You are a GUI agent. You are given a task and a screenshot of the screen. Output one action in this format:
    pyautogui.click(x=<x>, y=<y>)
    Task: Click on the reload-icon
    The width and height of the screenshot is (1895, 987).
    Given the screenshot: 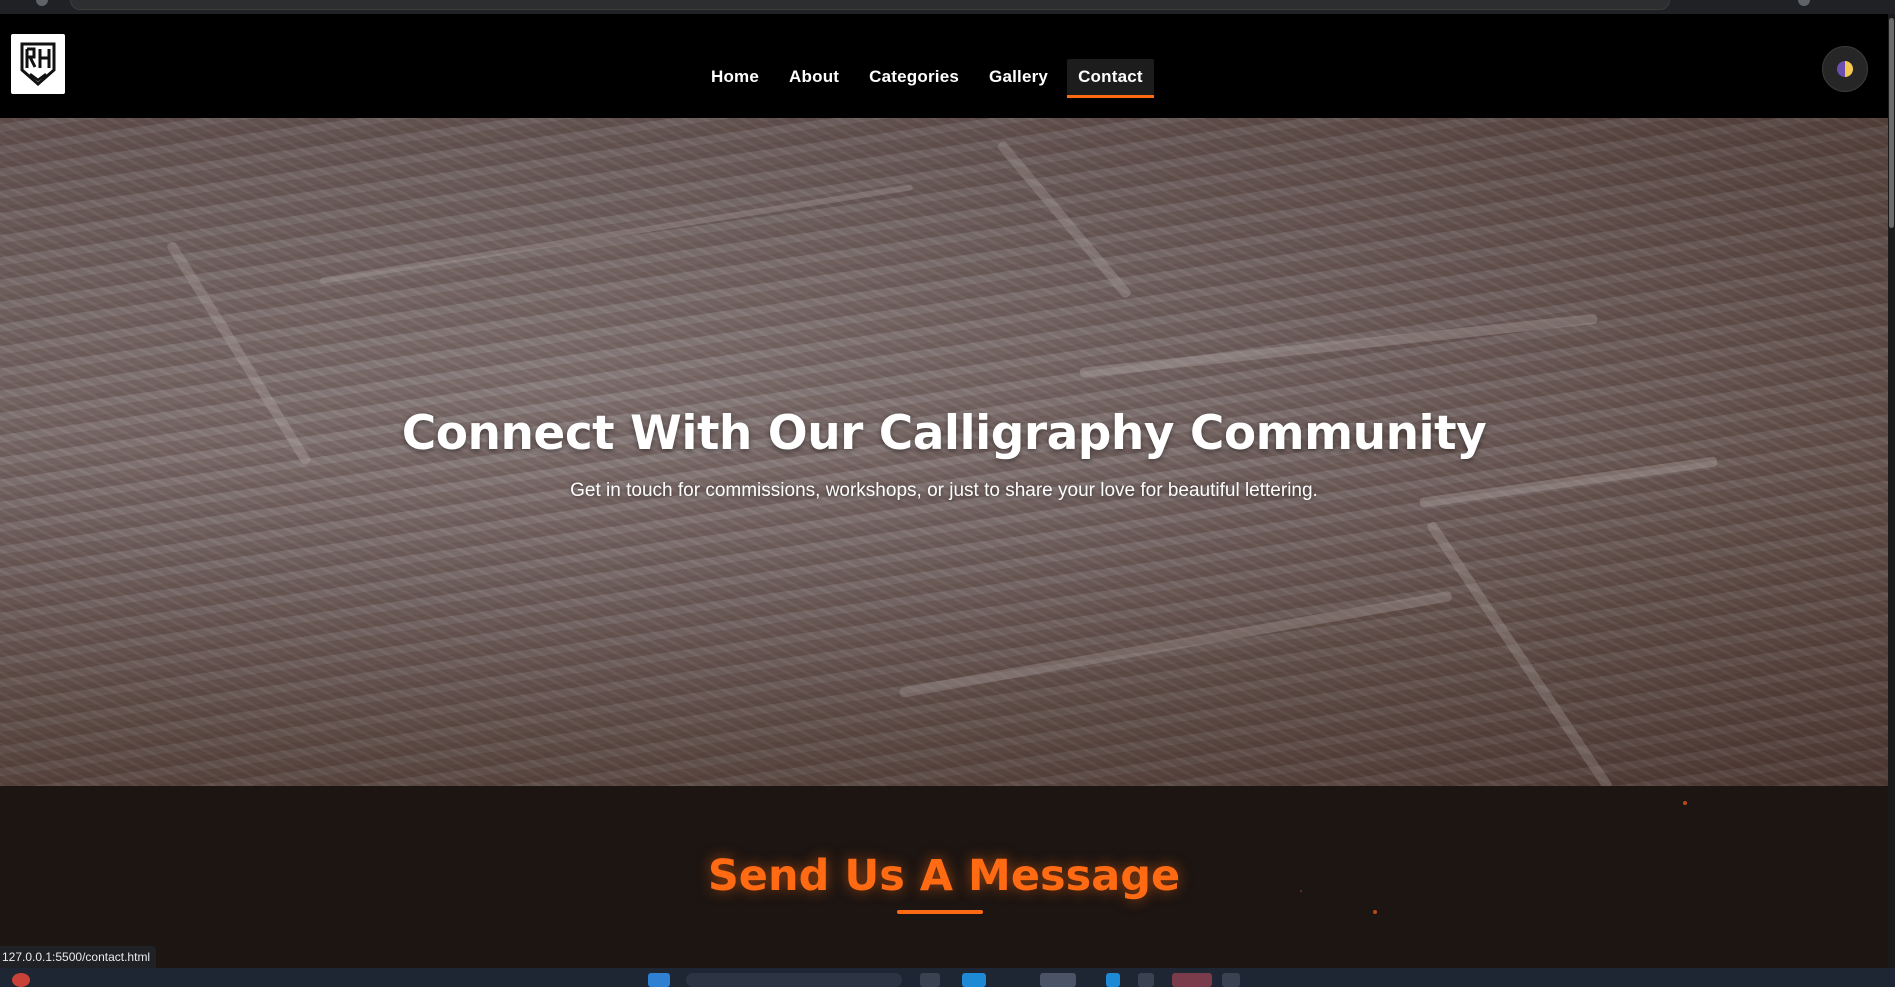 What is the action you would take?
    pyautogui.click(x=42, y=3)
    